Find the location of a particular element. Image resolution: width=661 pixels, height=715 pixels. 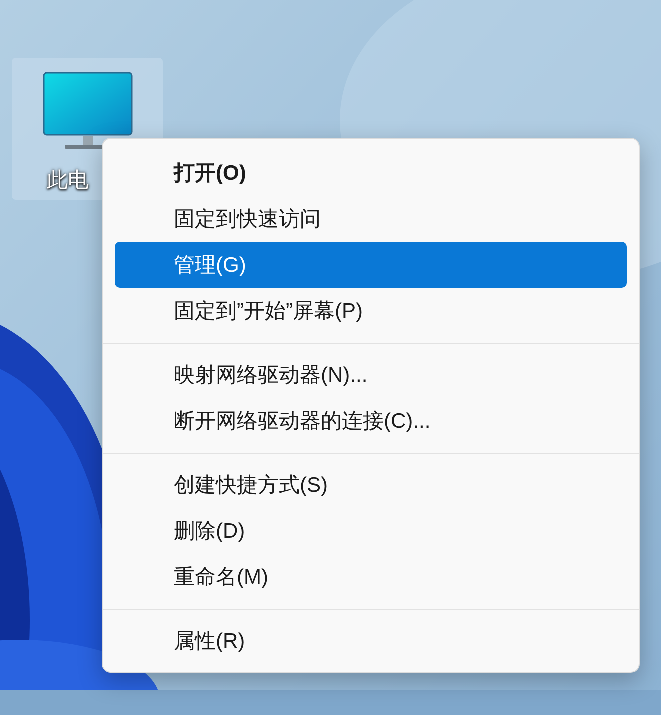

menu-item: 创建快捷方式(S) is located at coordinates (371, 485).